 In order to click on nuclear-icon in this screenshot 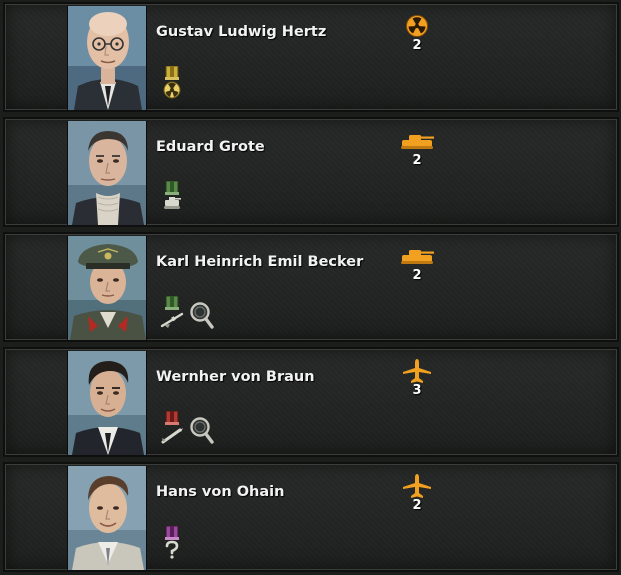, I will do `click(417, 26)`.